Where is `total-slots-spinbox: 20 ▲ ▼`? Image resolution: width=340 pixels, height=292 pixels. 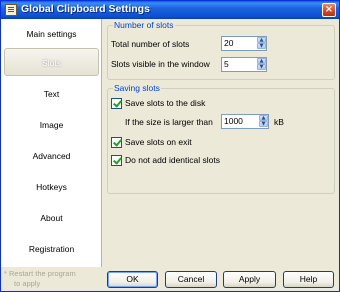
total-slots-spinbox: 20 ▲ ▼ is located at coordinates (244, 43).